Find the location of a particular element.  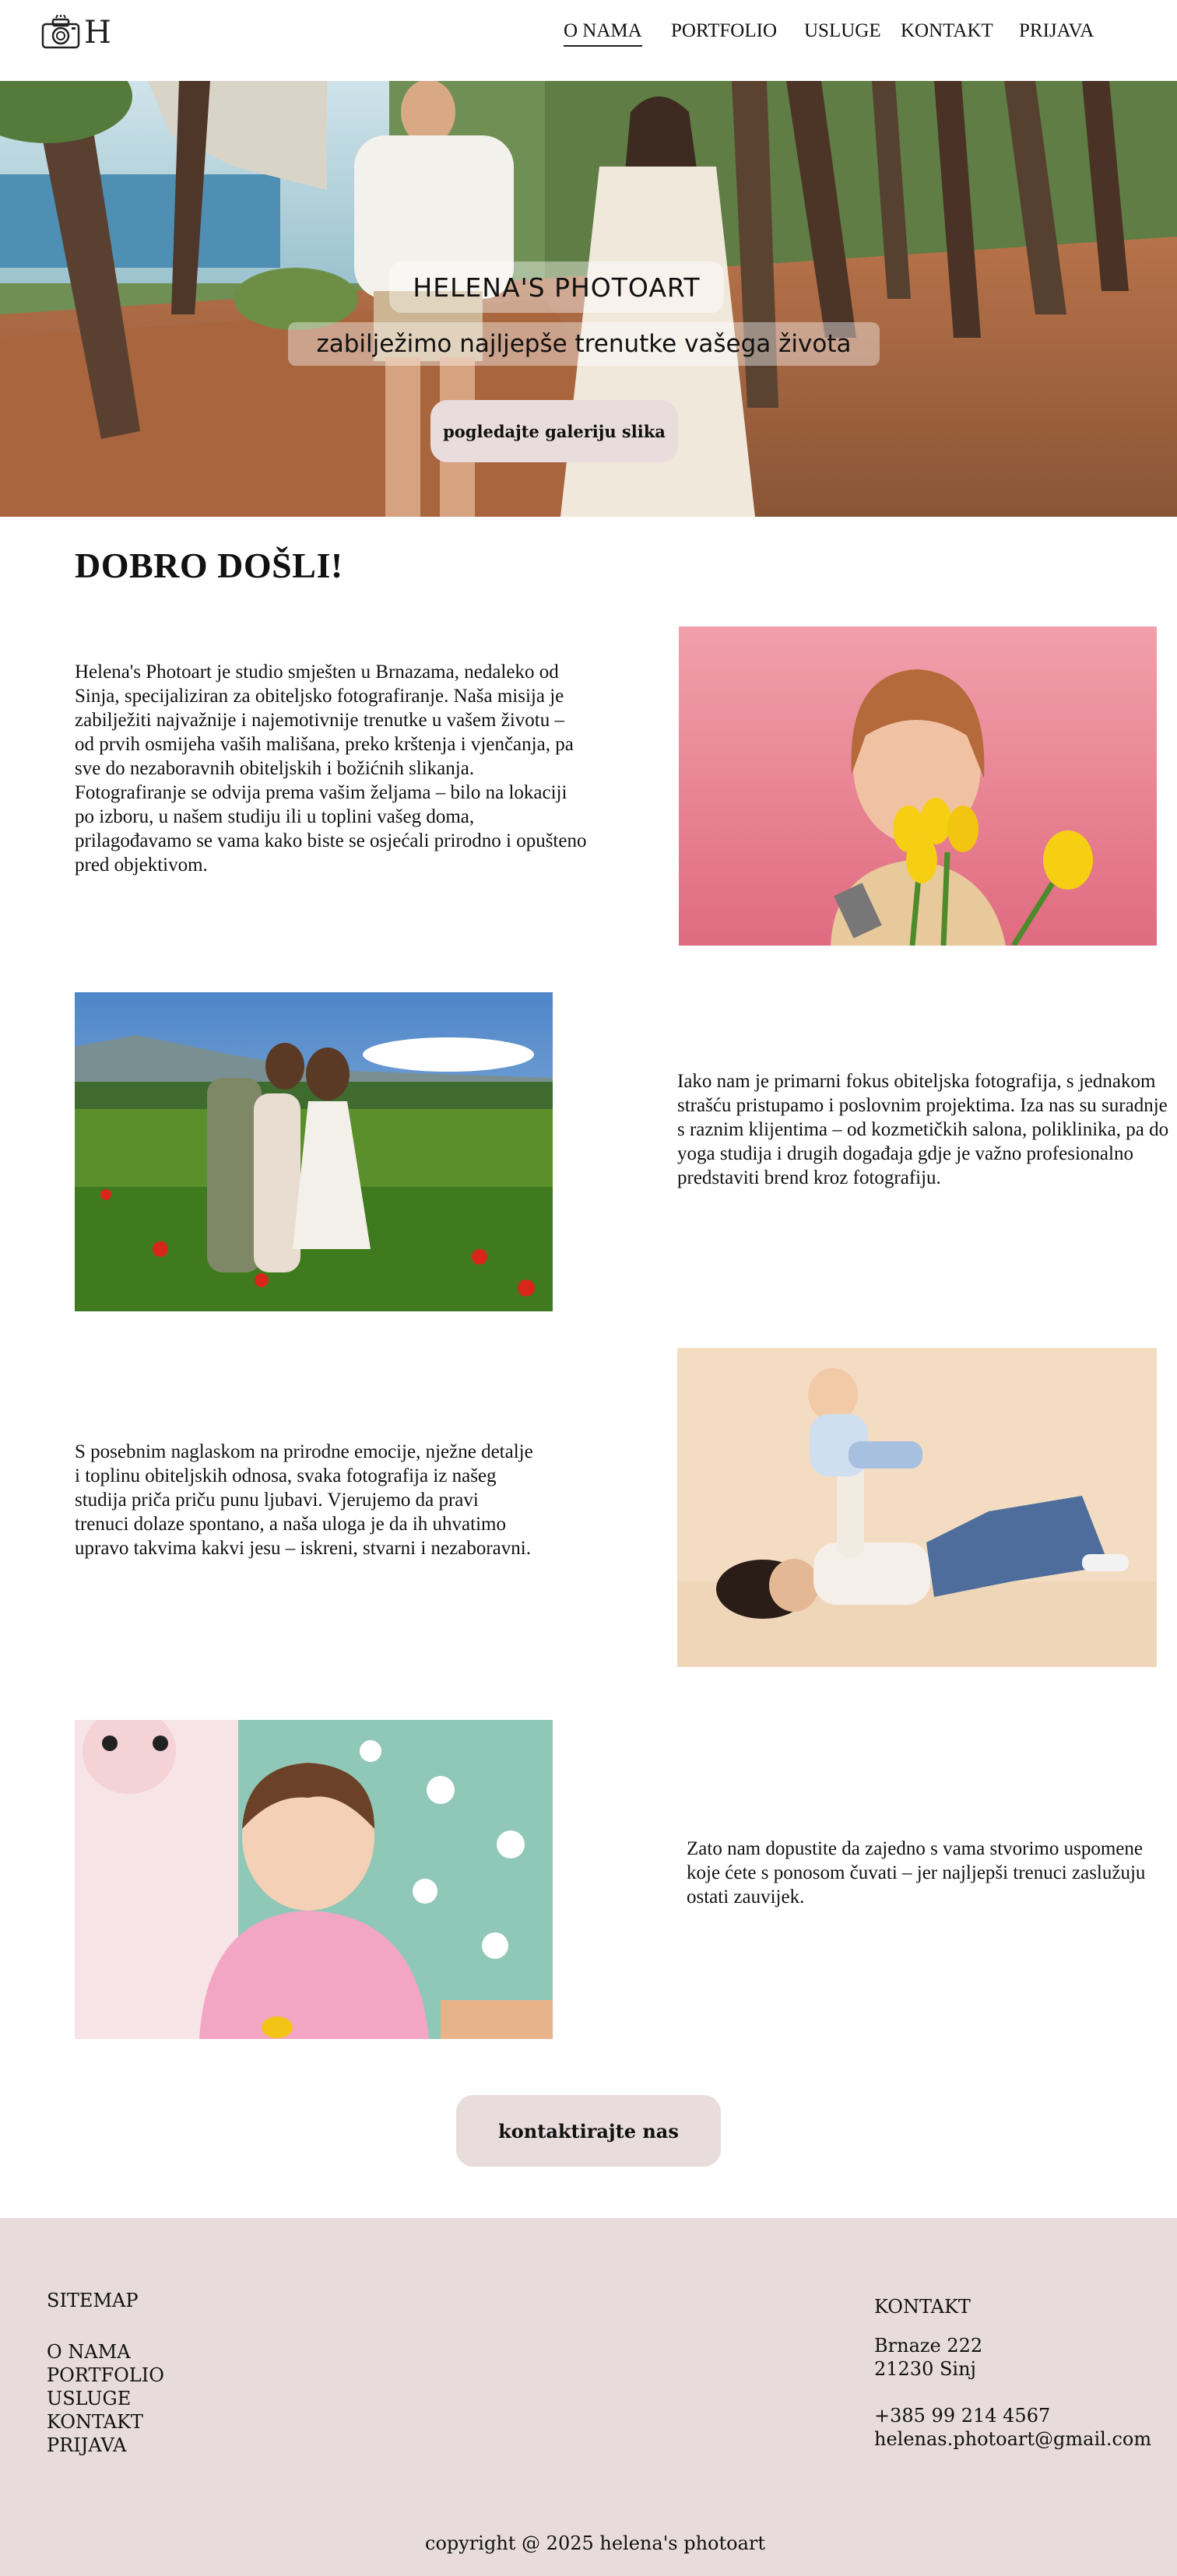

logo-letter: H is located at coordinates (98, 33).